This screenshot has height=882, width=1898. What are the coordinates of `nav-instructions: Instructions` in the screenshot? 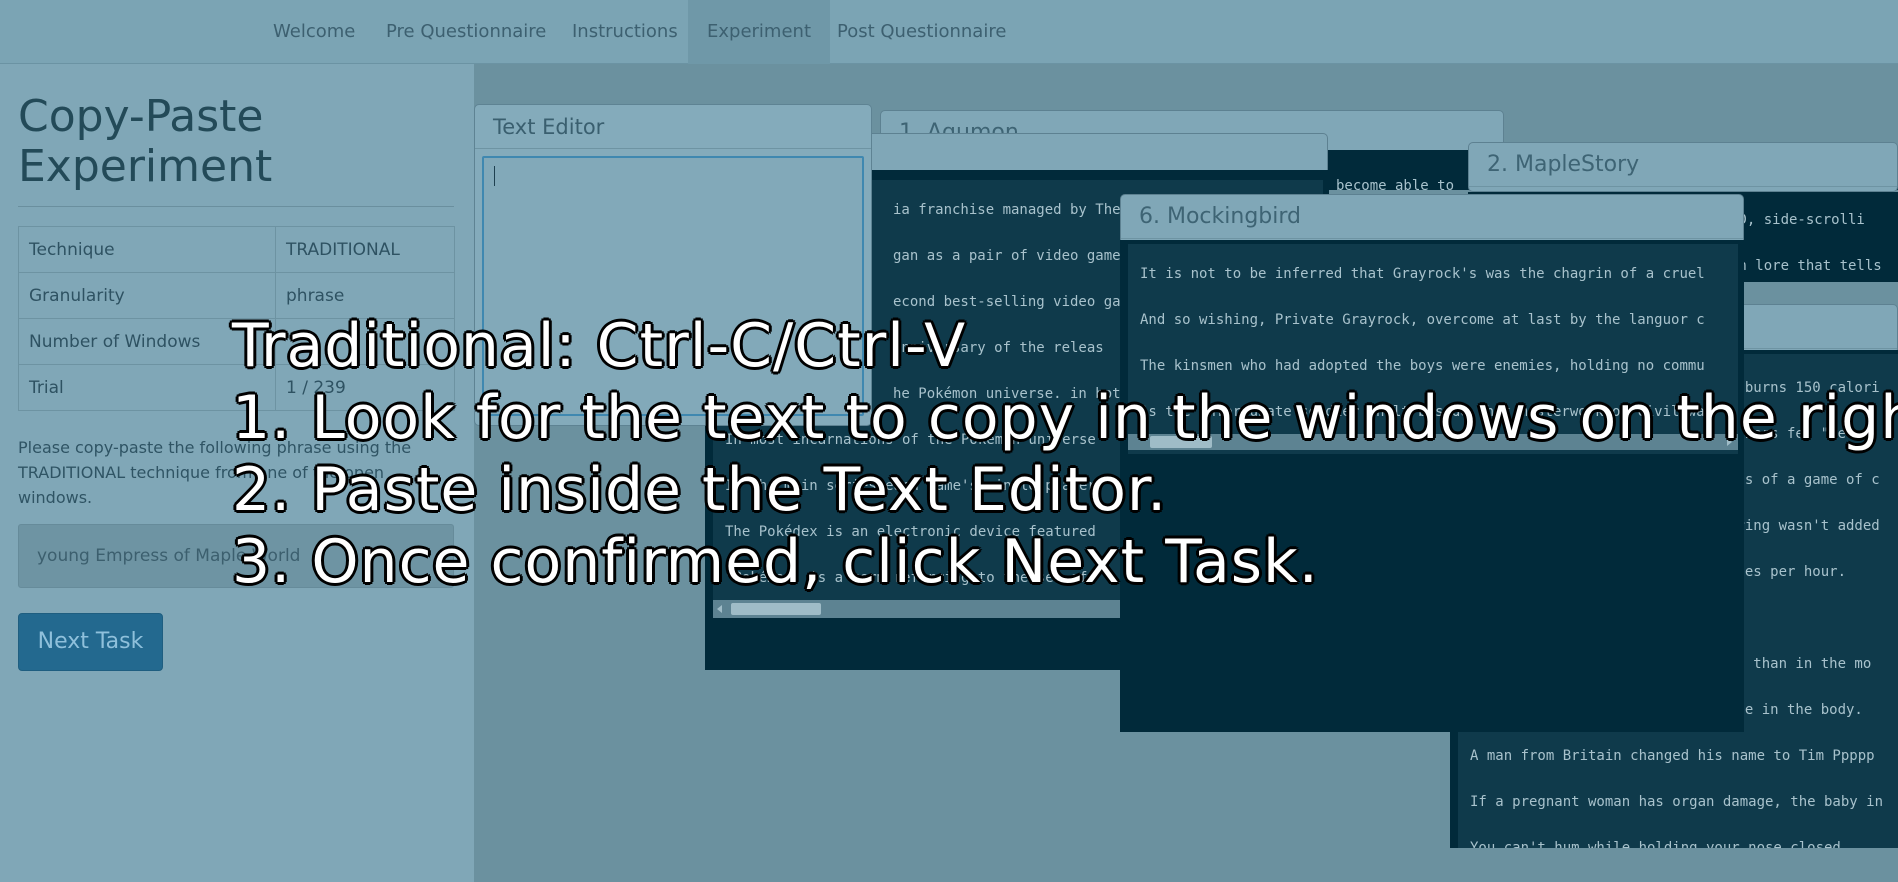 It's located at (625, 32).